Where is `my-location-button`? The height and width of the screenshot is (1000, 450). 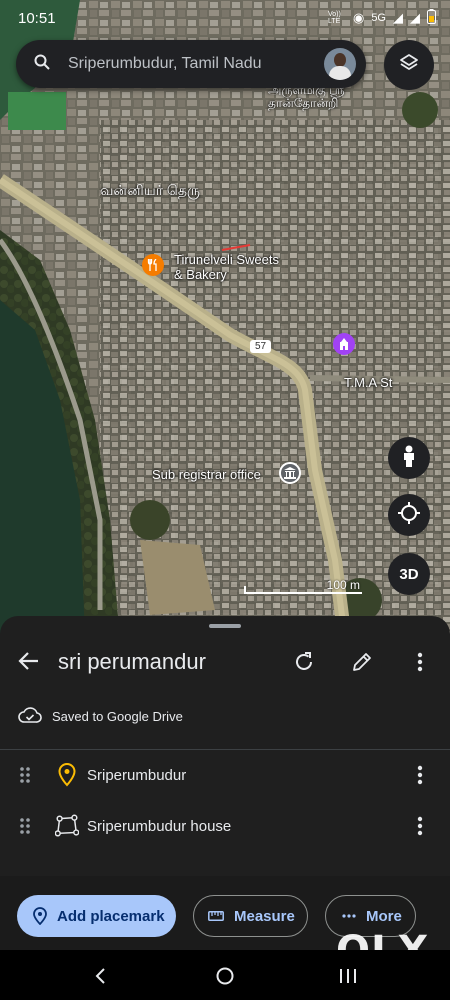
my-location-button is located at coordinates (409, 515).